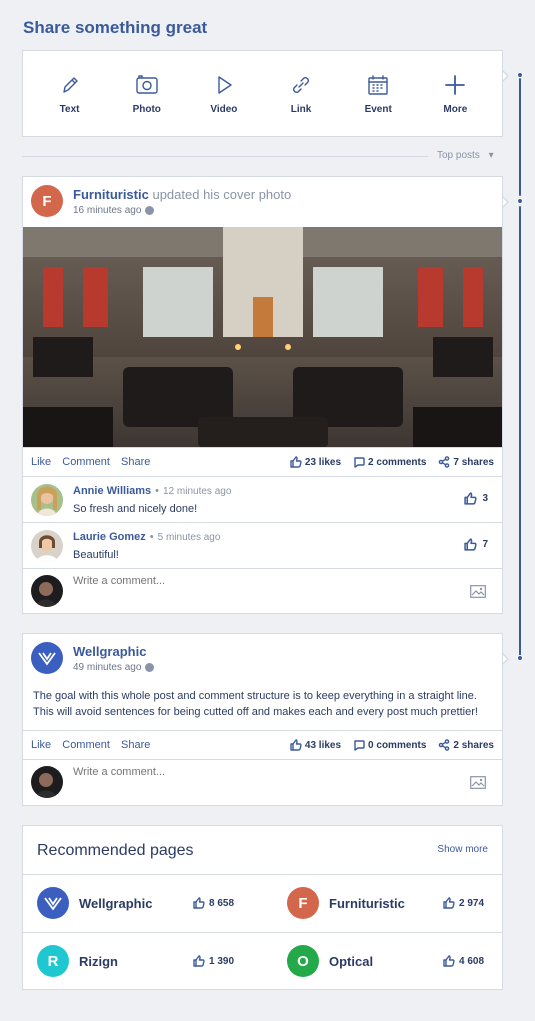  I want to click on show-more-link: Show more, so click(462, 849).